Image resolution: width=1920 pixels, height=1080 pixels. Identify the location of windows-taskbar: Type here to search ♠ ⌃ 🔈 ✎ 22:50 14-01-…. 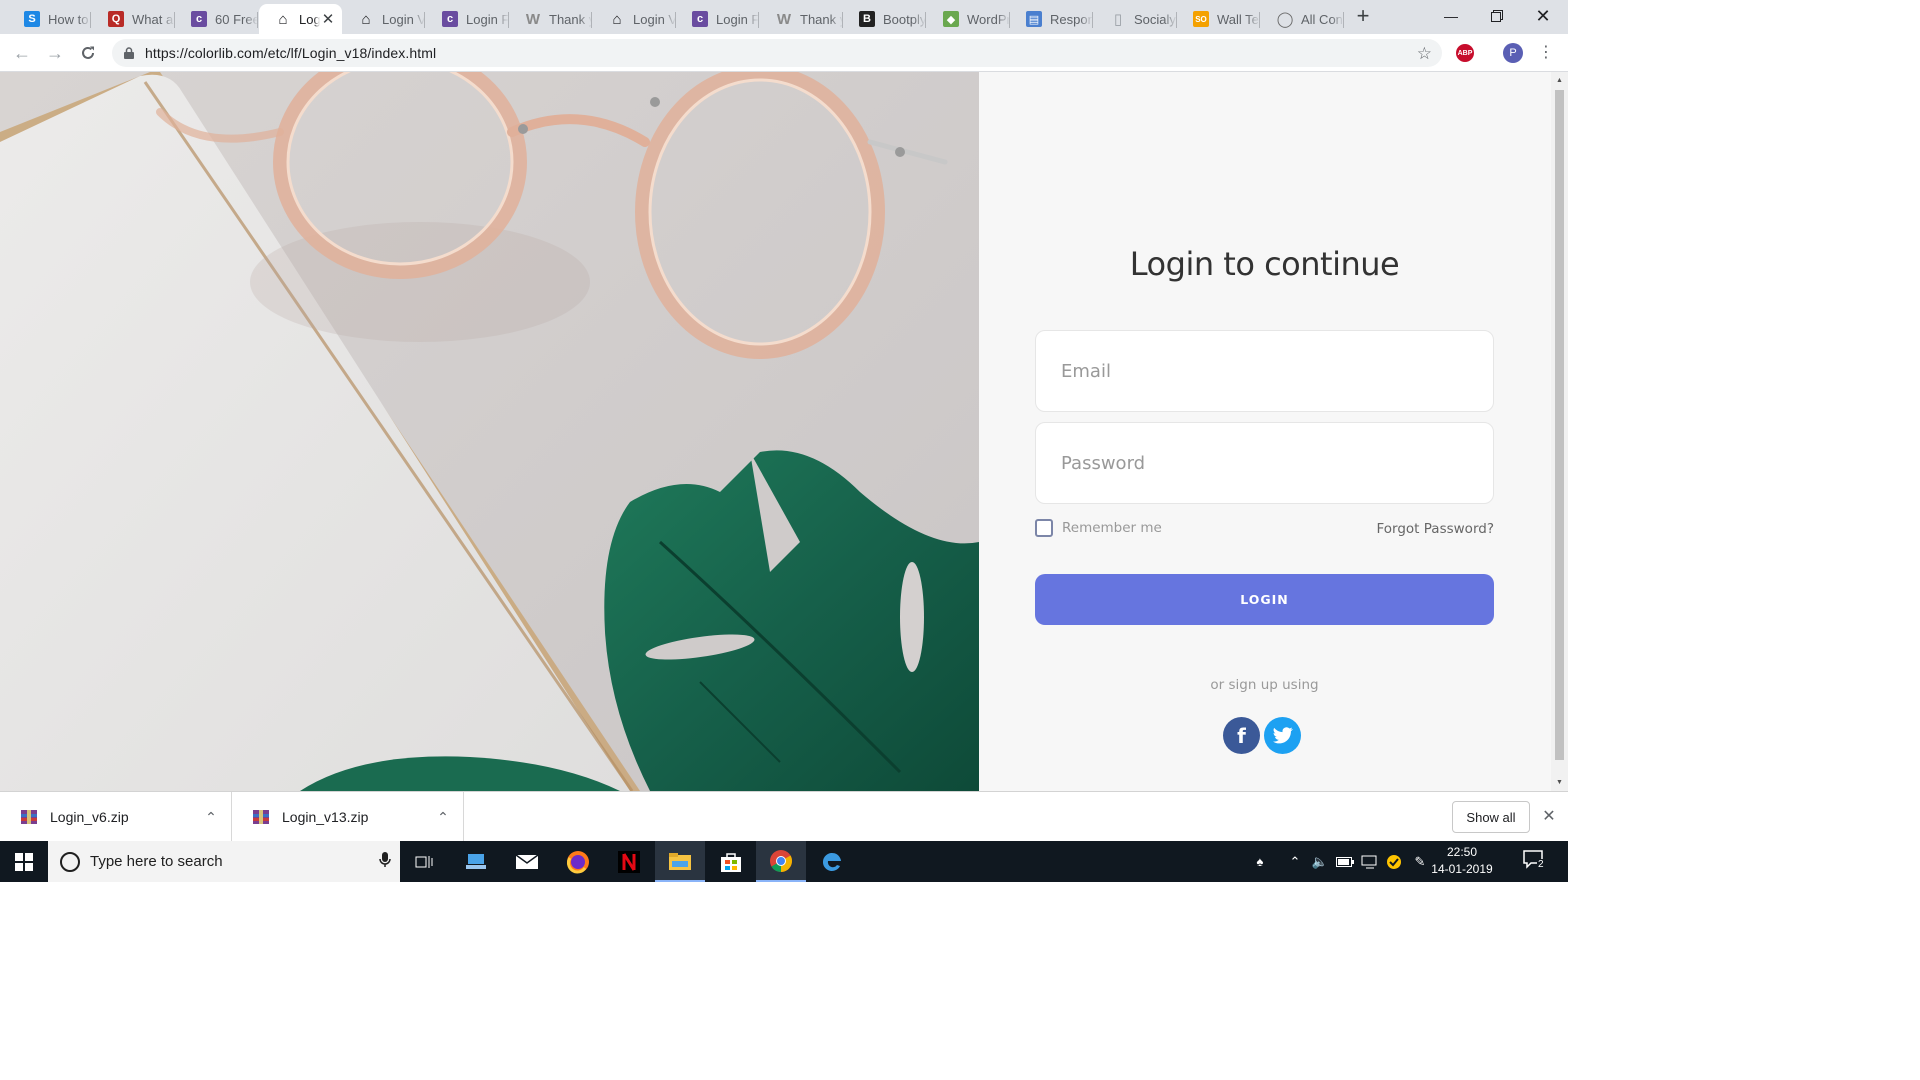
(784, 861).